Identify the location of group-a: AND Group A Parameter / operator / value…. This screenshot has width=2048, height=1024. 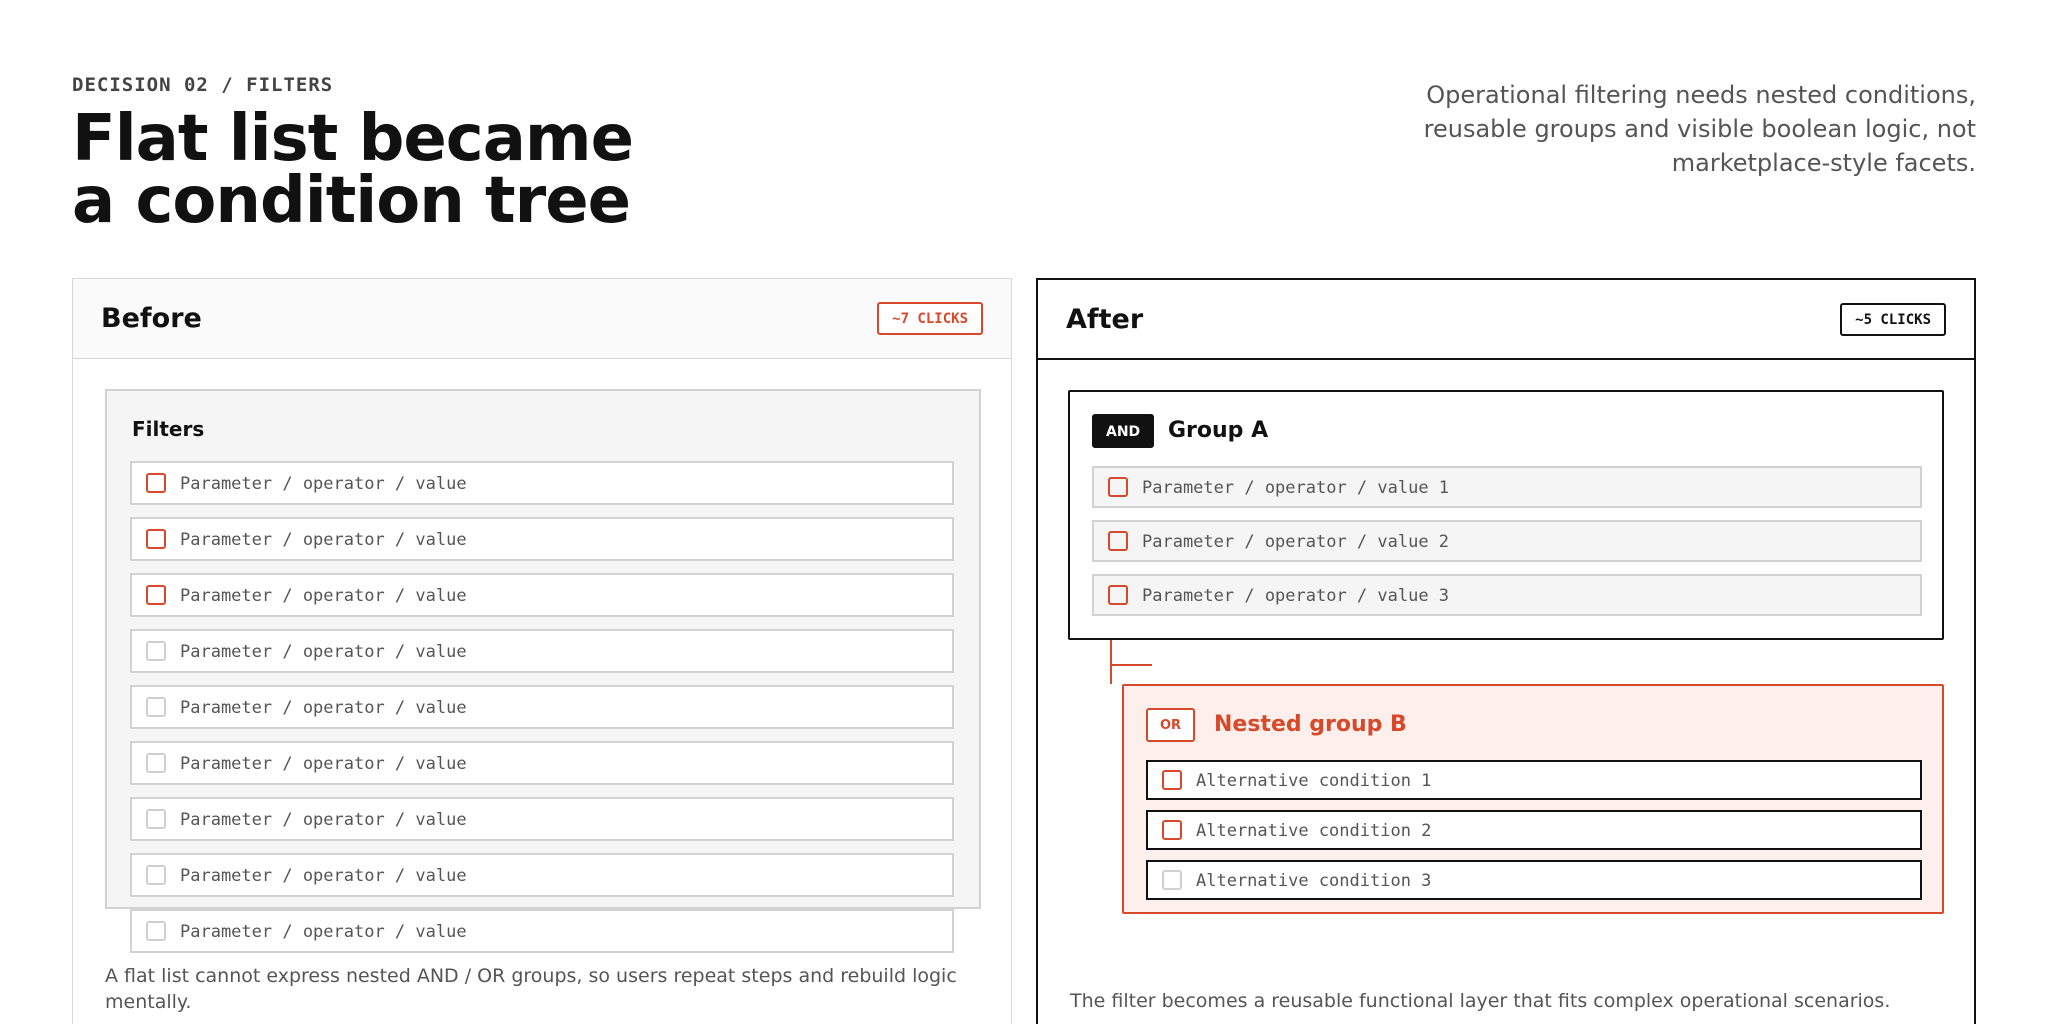
(1506, 515).